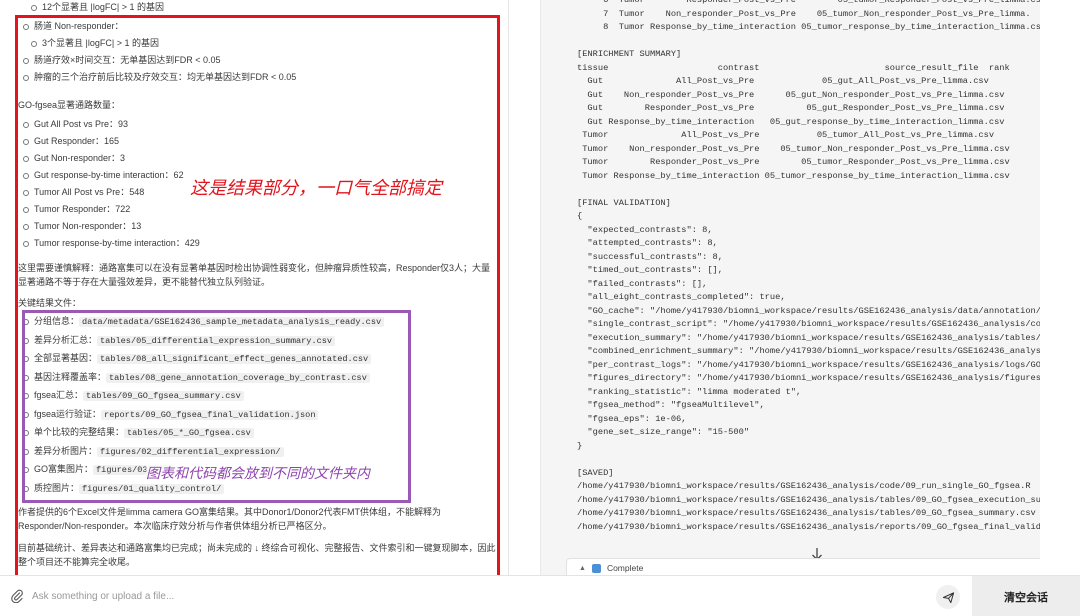  I want to click on send-button, so click(948, 597).